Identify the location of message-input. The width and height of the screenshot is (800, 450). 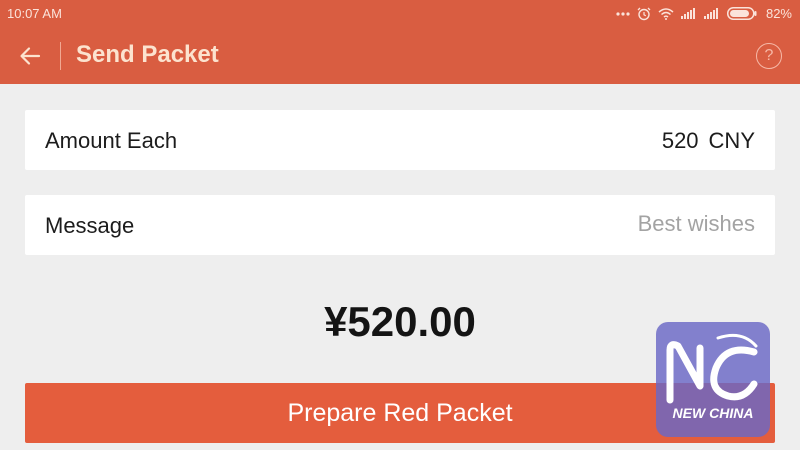
(575, 224).